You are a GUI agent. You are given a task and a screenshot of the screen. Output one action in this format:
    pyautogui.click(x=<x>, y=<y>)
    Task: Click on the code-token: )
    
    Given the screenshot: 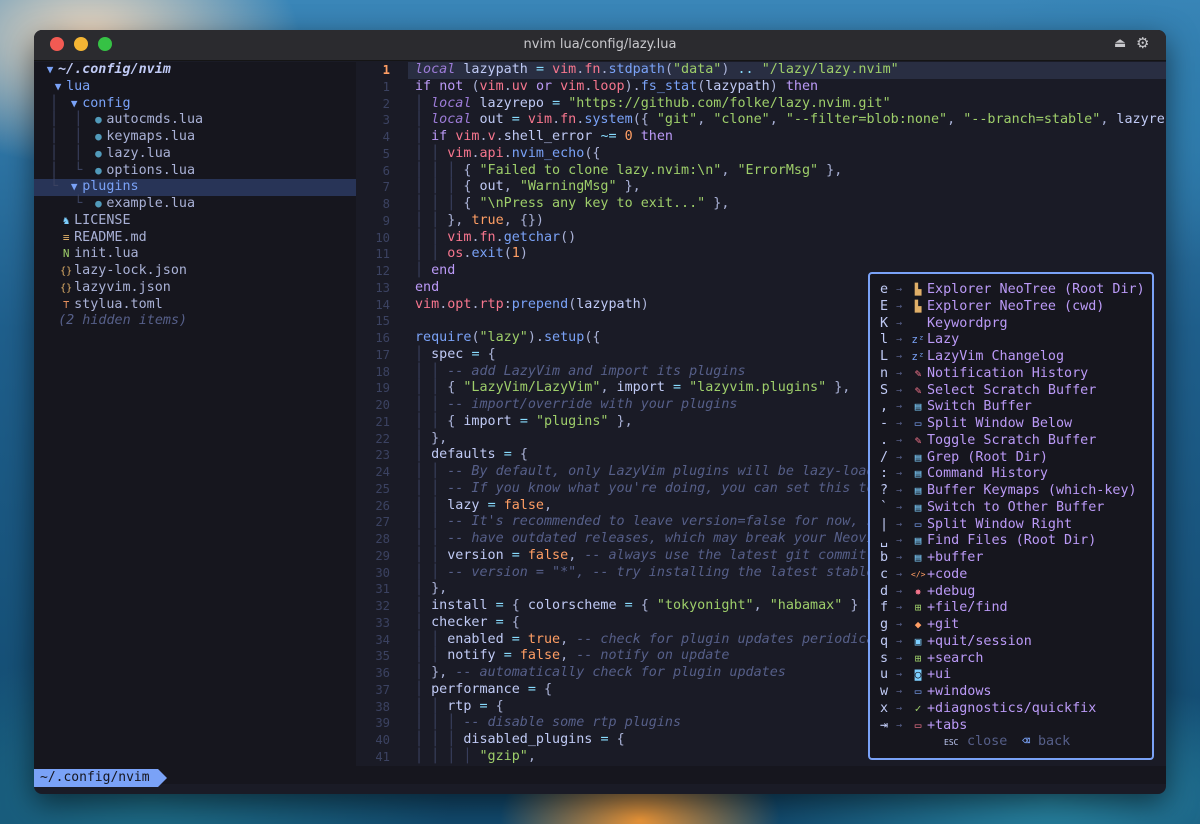 What is the action you would take?
    pyautogui.click(x=773, y=86)
    